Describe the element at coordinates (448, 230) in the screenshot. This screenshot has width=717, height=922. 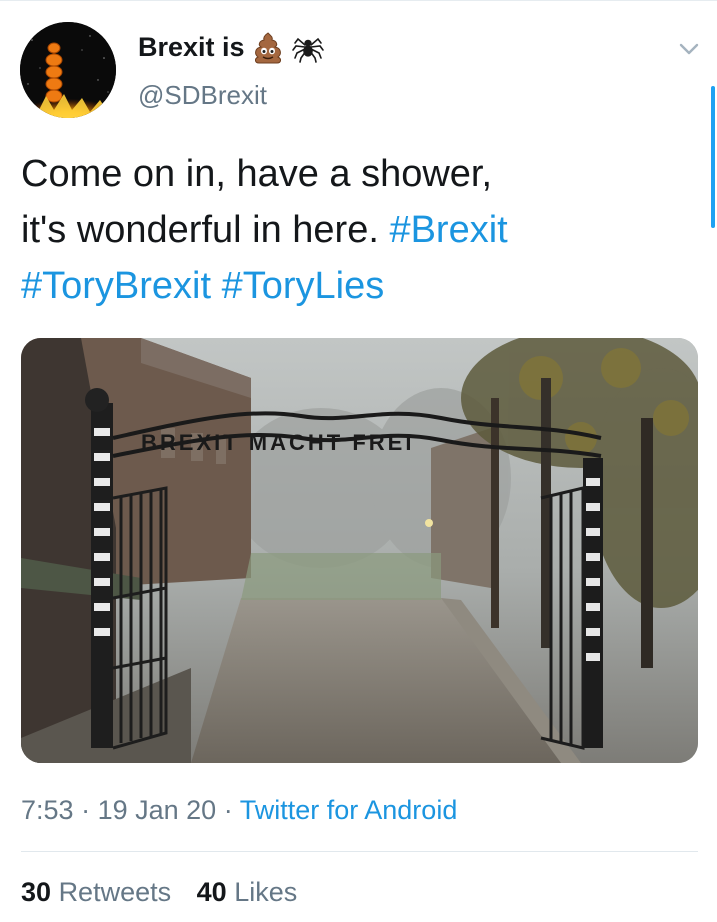
I see `hashtag-link: #Brexit` at that location.